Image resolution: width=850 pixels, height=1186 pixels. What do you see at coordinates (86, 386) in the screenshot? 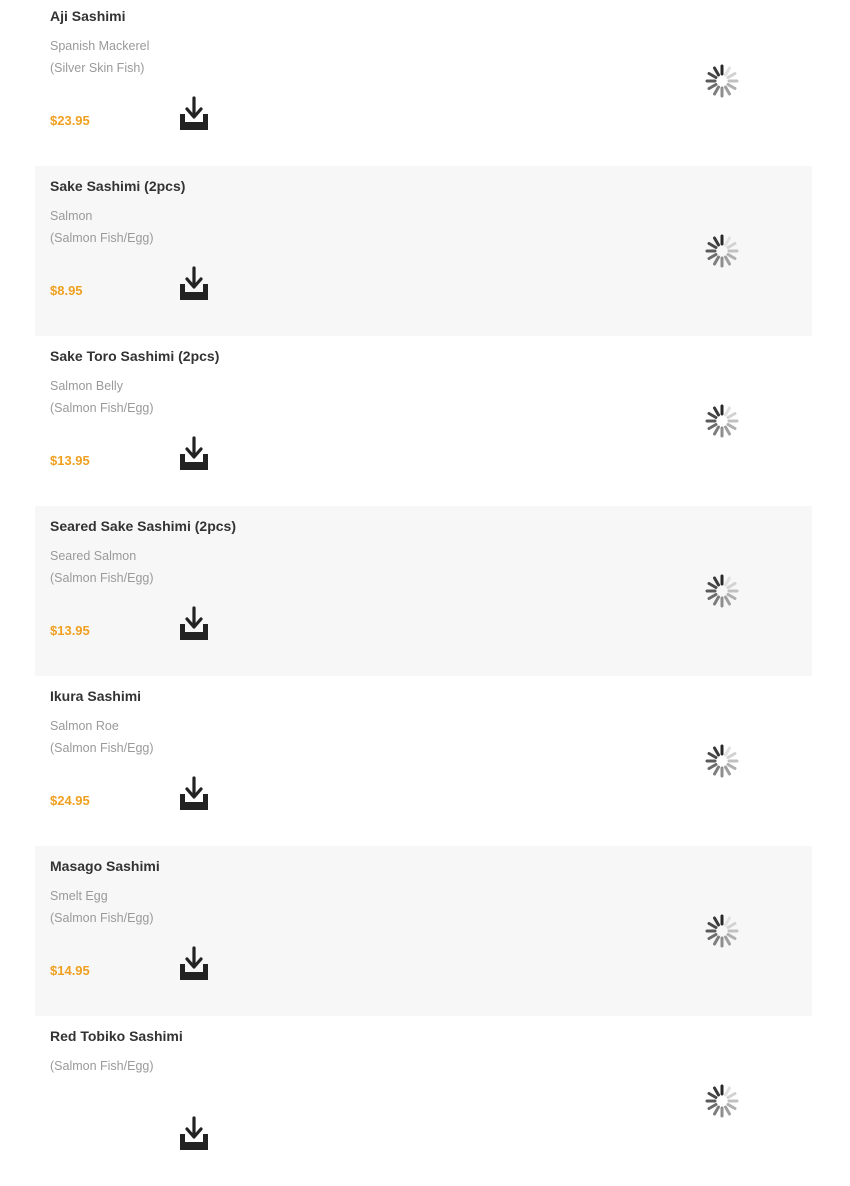
I see `item-description-line: Salmon Belly` at bounding box center [86, 386].